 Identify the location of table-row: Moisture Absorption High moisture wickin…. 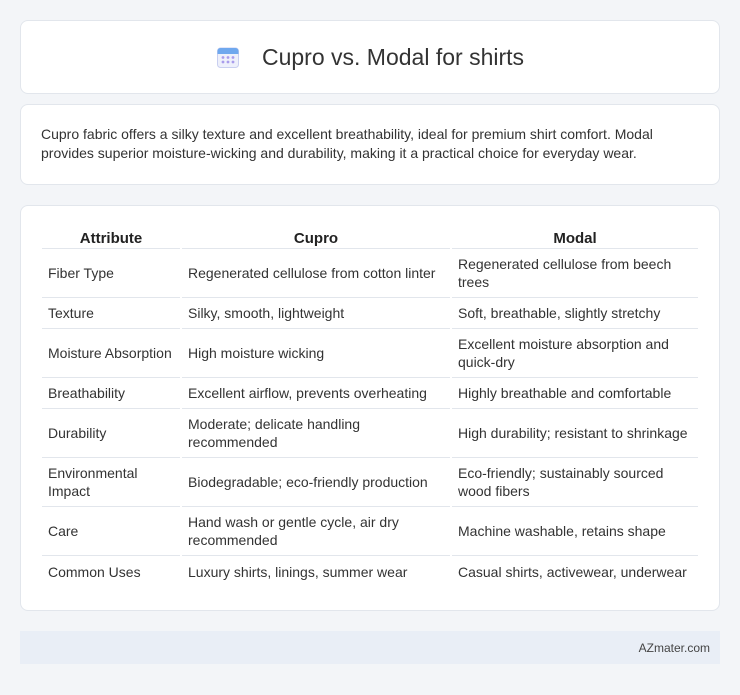
(370, 353).